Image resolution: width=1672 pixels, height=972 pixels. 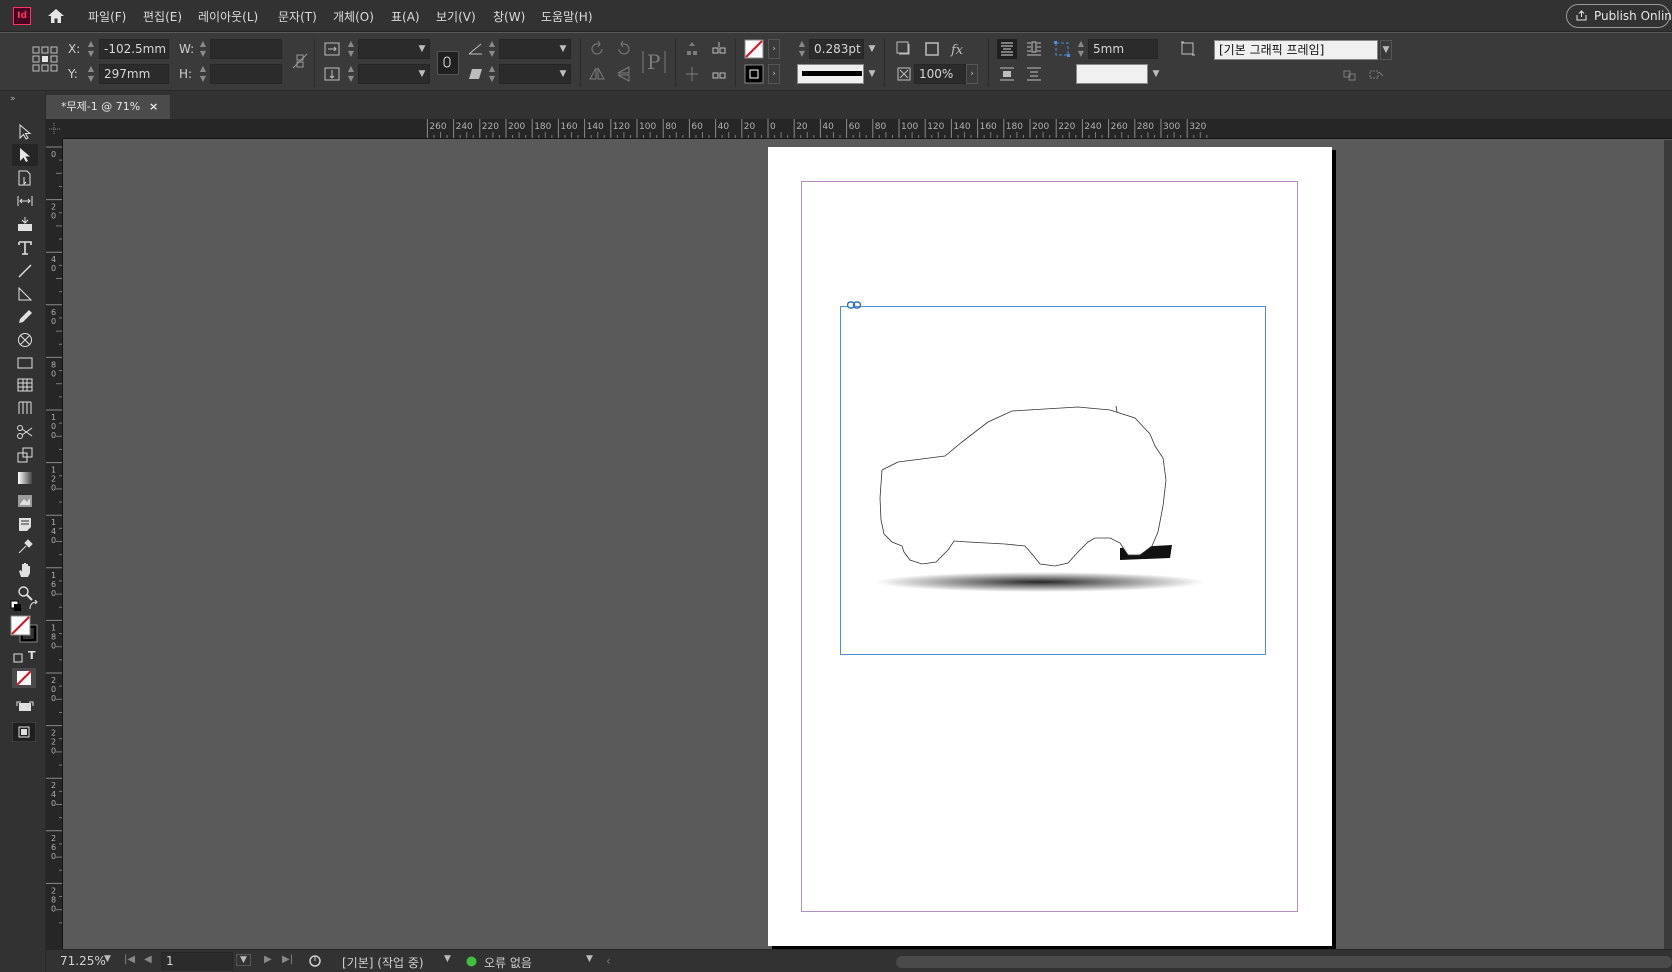 I want to click on horizontal-scrollbar, so click(x=1284, y=962).